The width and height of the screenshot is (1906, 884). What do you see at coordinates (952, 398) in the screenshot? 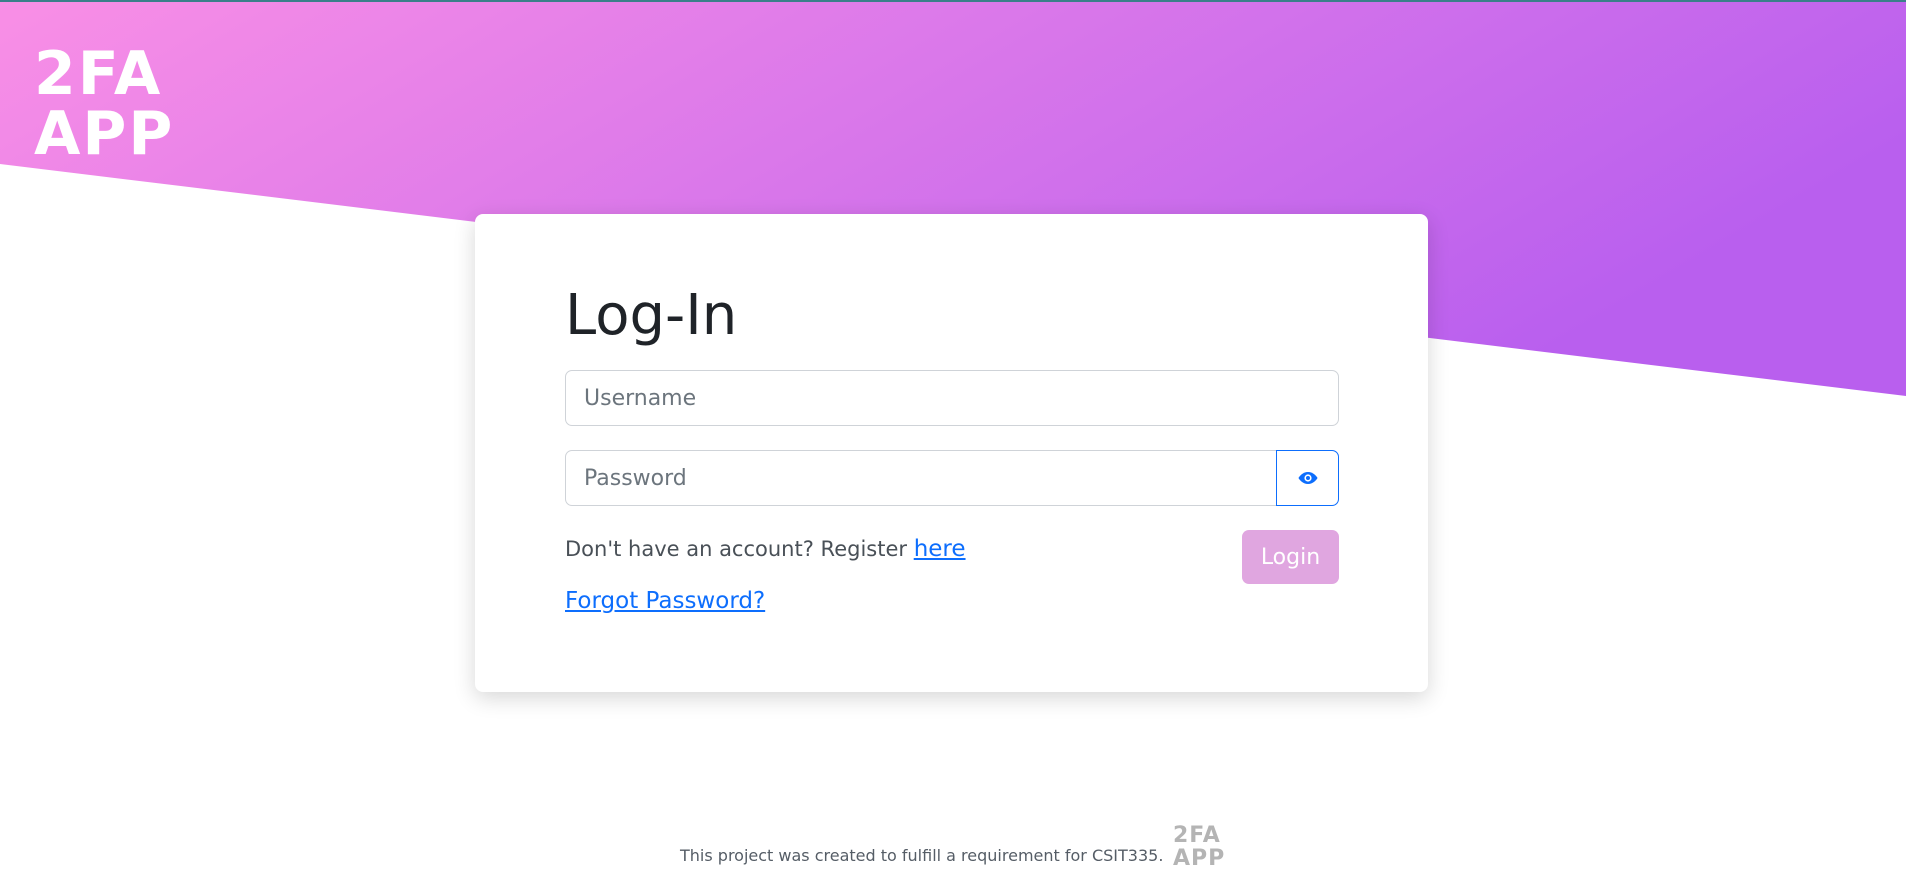
I see `username-input` at bounding box center [952, 398].